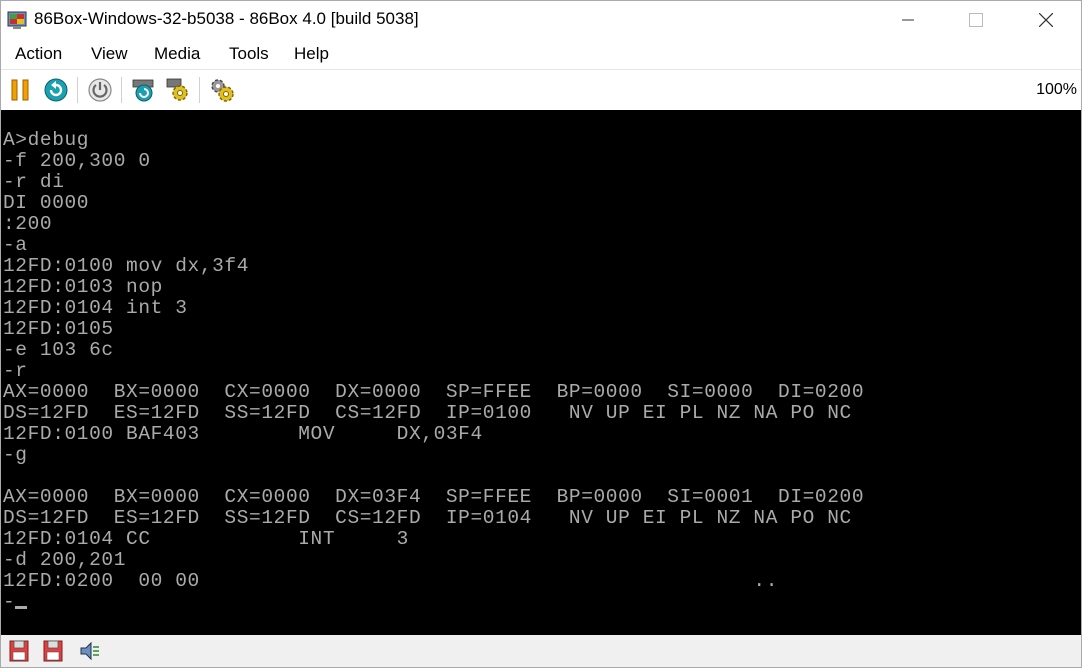 The width and height of the screenshot is (1082, 668). What do you see at coordinates (17, 20) in the screenshot?
I see `app-icon` at bounding box center [17, 20].